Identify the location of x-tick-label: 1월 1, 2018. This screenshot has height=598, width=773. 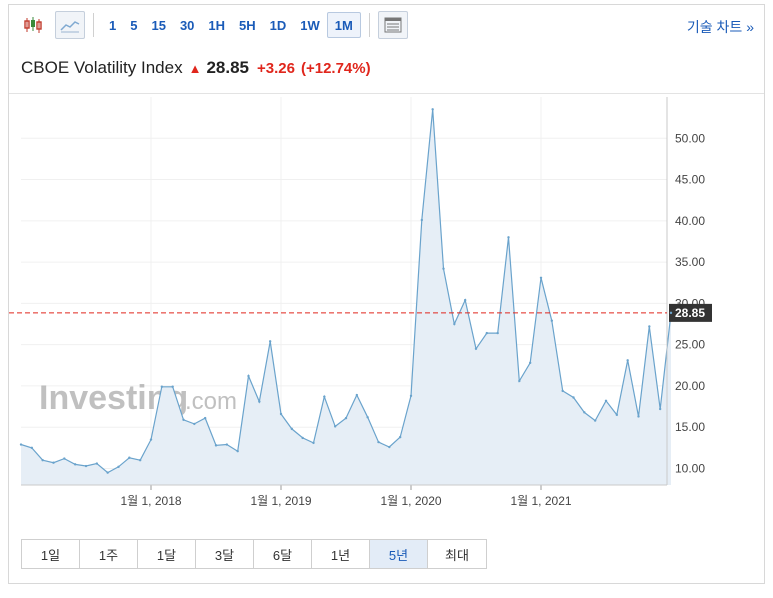
(150, 501).